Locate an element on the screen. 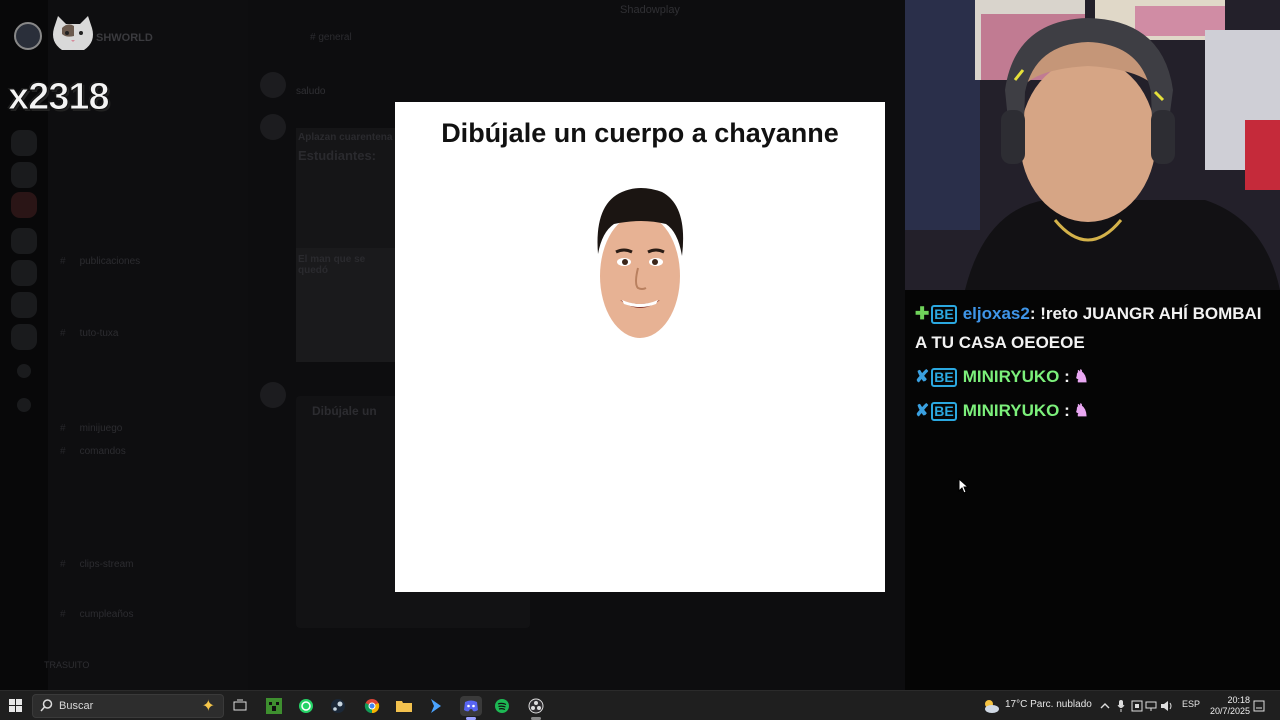 Image resolution: width=1280 pixels, height=720 pixels. chrome-app-button is located at coordinates (372, 706).